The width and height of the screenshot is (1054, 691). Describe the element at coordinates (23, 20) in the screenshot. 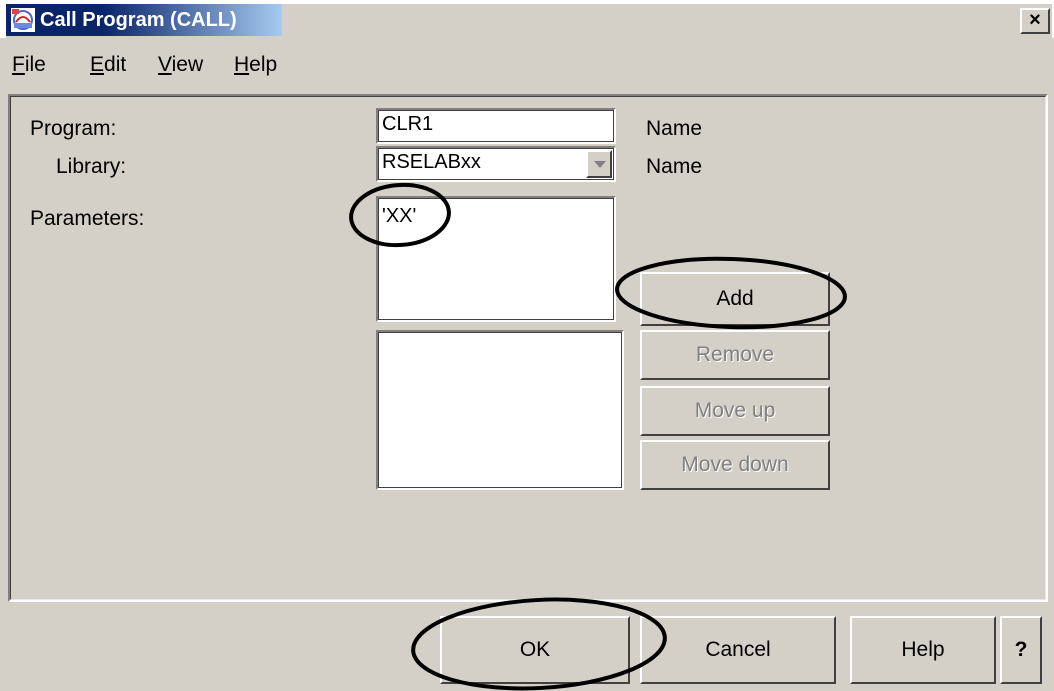

I see `call-program-app-icon` at that location.